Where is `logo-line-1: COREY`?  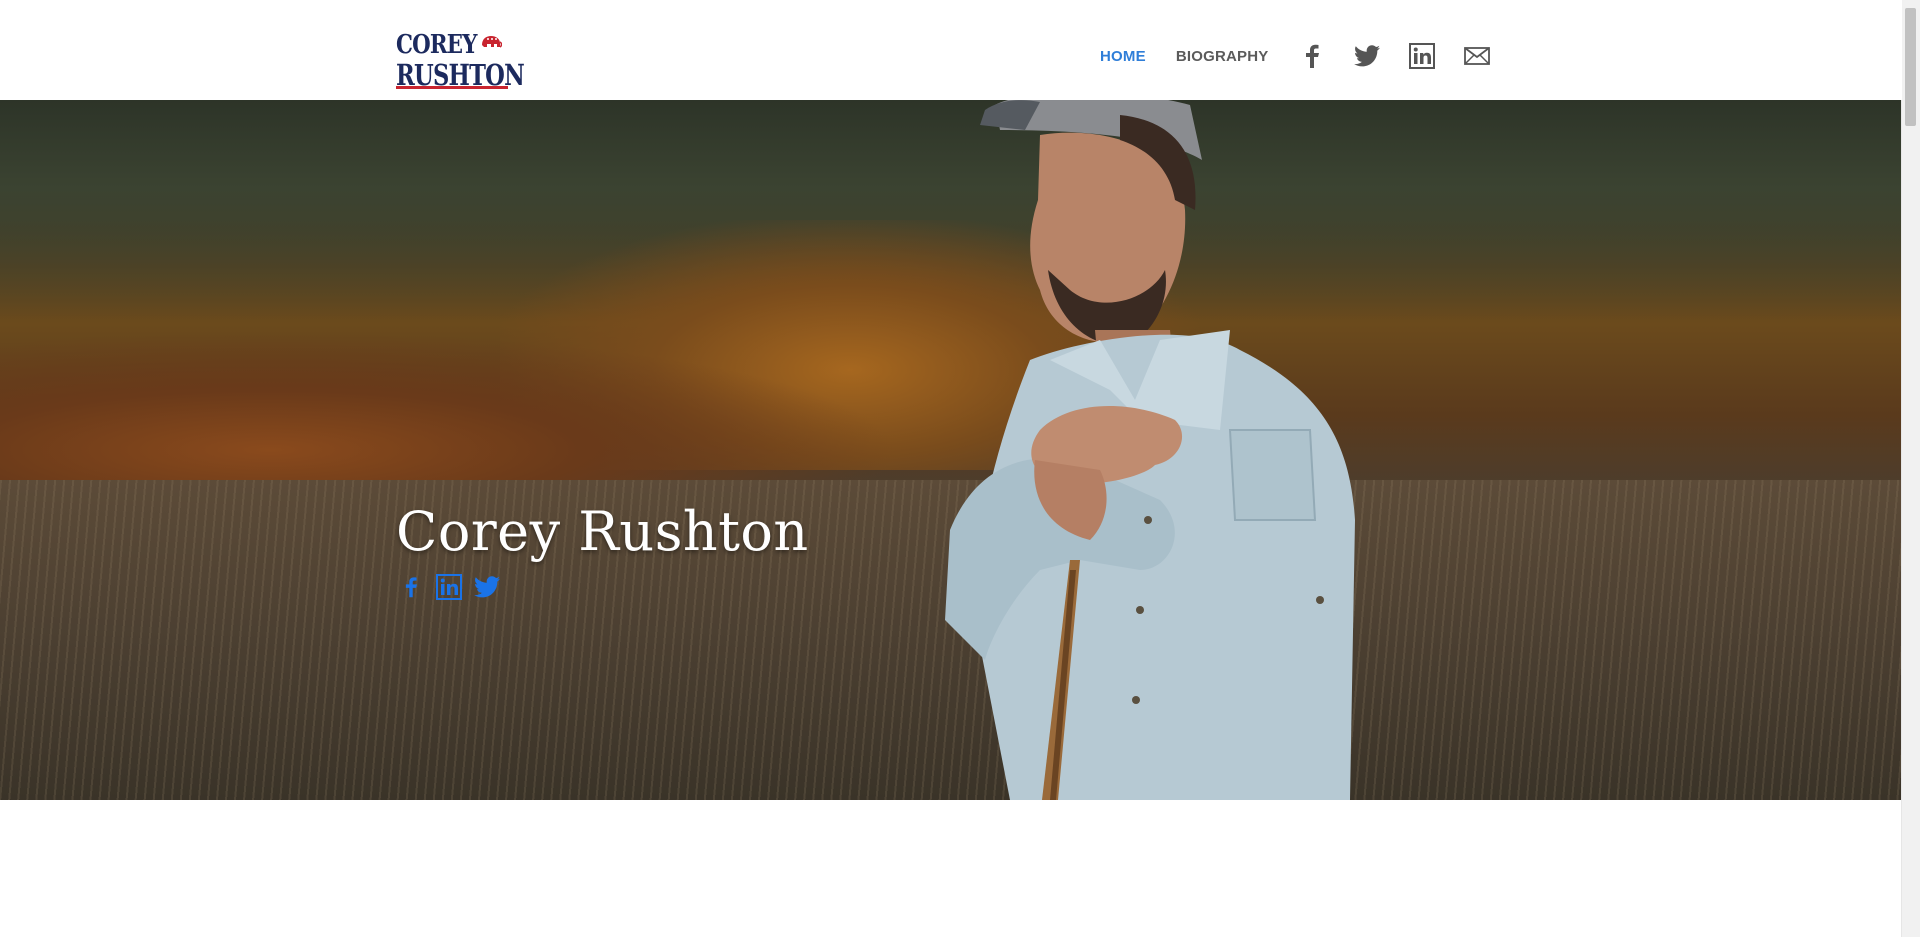
logo-line-1: COREY is located at coordinates (436, 45).